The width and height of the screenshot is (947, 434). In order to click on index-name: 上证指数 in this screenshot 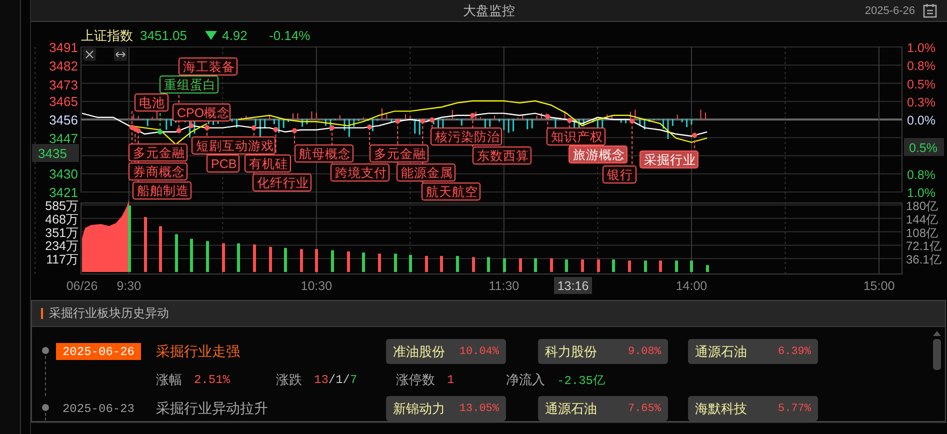, I will do `click(107, 35)`.